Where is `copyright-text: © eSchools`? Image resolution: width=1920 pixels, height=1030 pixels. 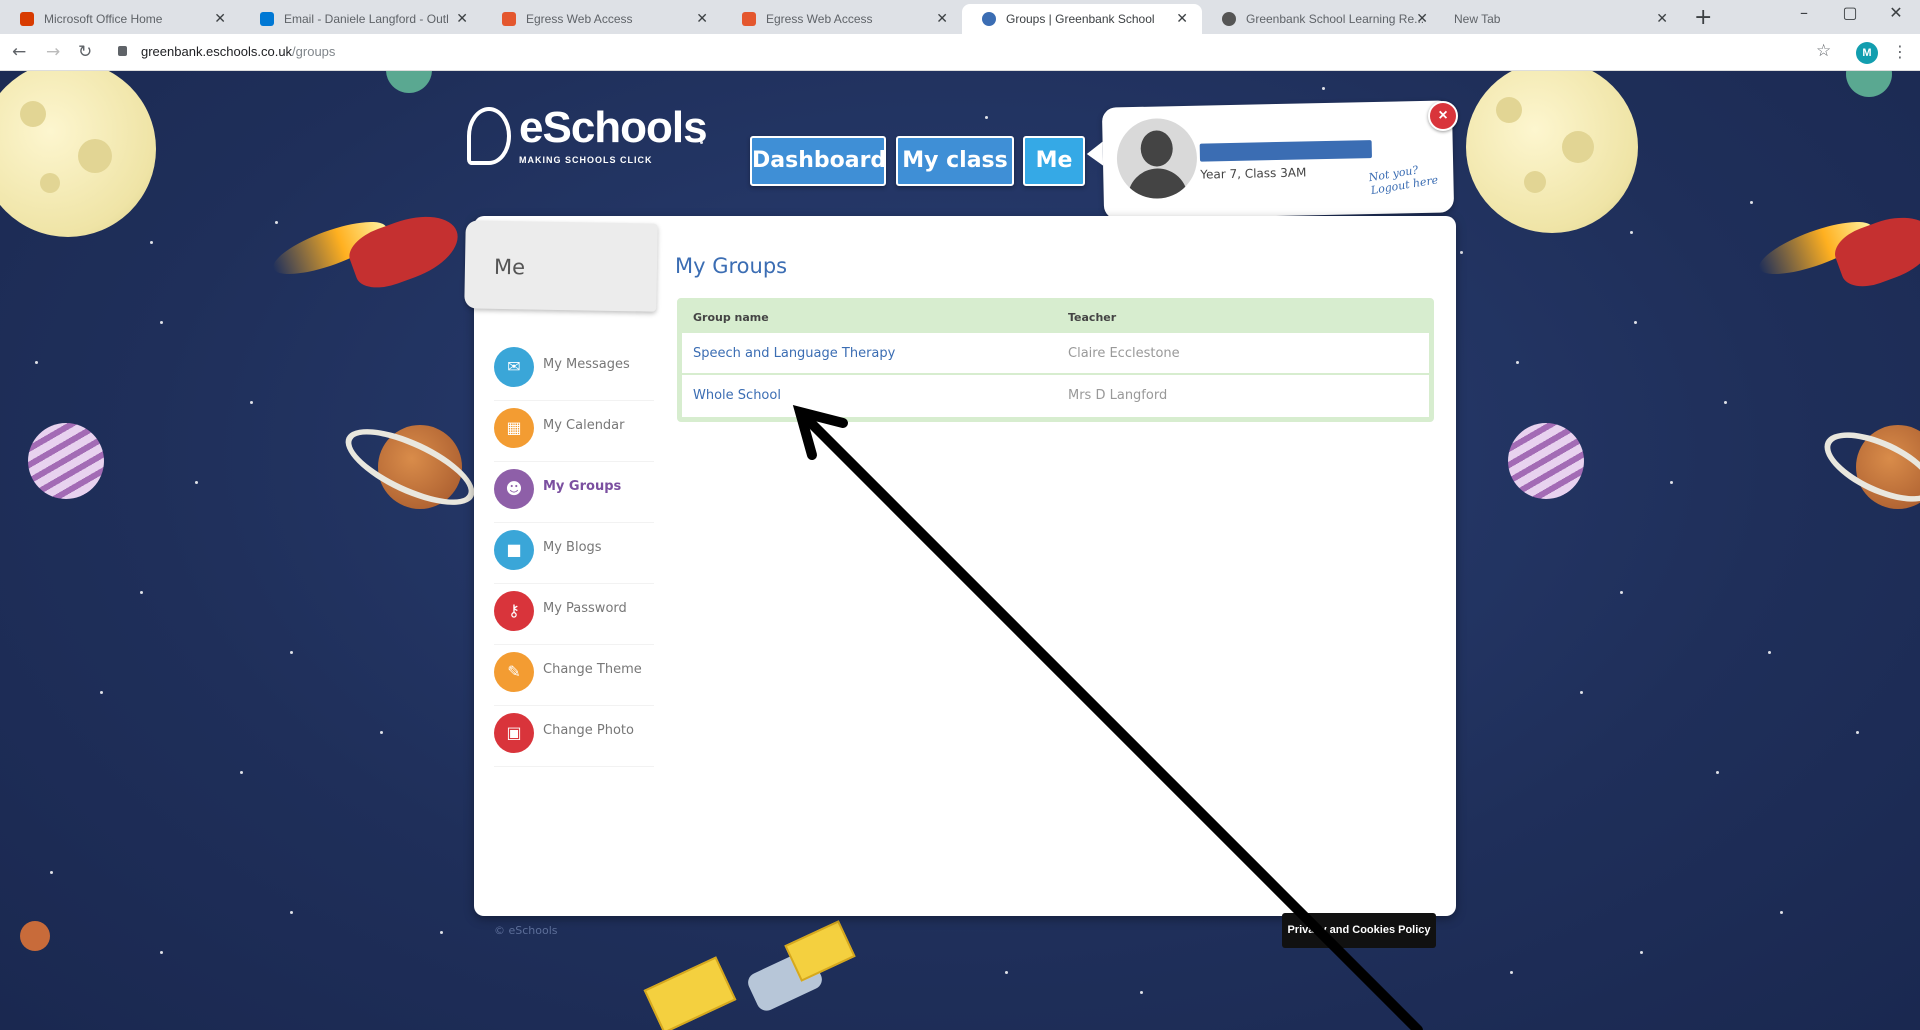 copyright-text: © eSchools is located at coordinates (526, 930).